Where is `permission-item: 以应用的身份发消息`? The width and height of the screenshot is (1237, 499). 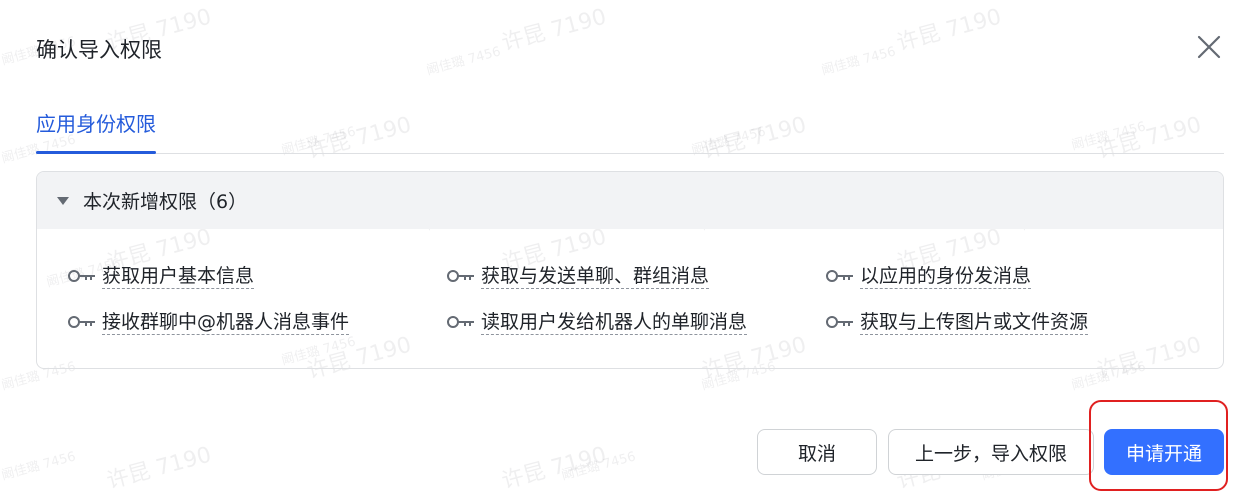
permission-item: 以应用的身份发消息 is located at coordinates (929, 276).